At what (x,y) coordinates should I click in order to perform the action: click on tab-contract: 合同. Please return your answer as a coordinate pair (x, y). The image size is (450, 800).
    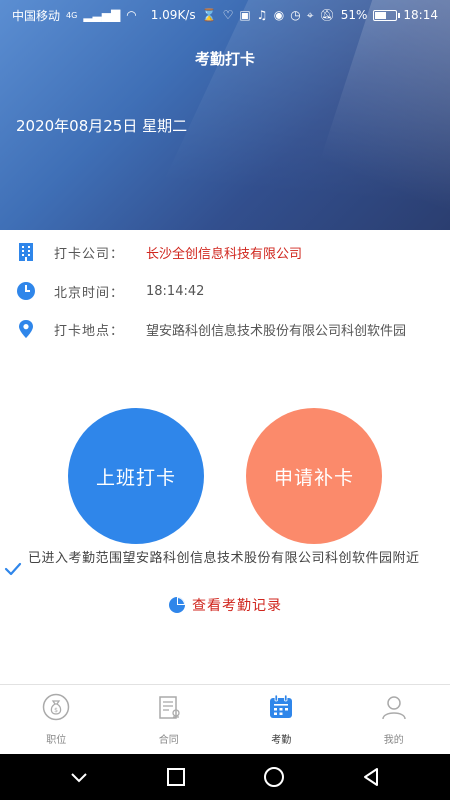
    Looking at the image, I should click on (169, 719).